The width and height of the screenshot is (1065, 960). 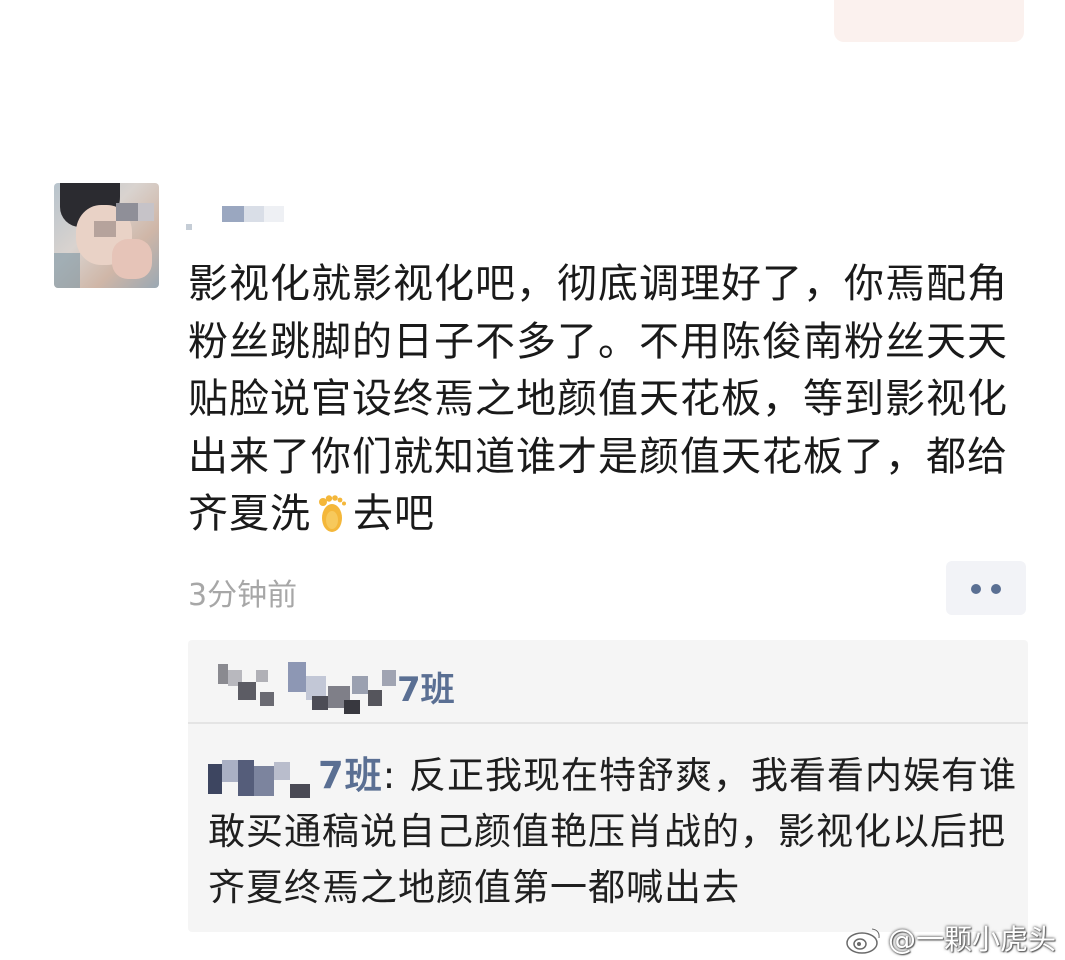 What do you see at coordinates (394, 514) in the screenshot?
I see `post-body-text-end: 去吧` at bounding box center [394, 514].